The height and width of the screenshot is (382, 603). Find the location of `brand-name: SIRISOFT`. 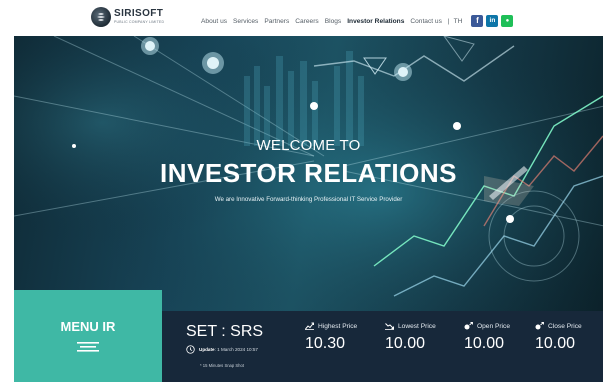

brand-name: SIRISOFT is located at coordinates (139, 14).